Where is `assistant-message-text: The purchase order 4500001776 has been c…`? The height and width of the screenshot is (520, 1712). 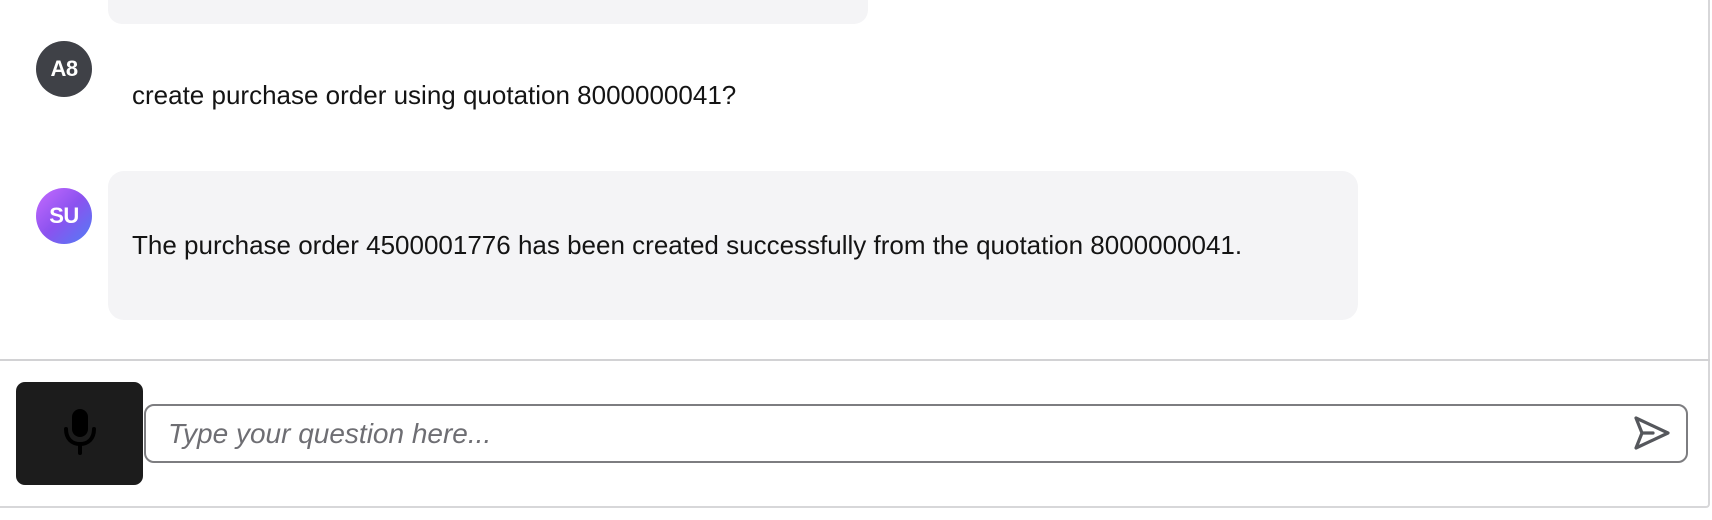 assistant-message-text: The purchase order 4500001776 has been c… is located at coordinates (687, 245).